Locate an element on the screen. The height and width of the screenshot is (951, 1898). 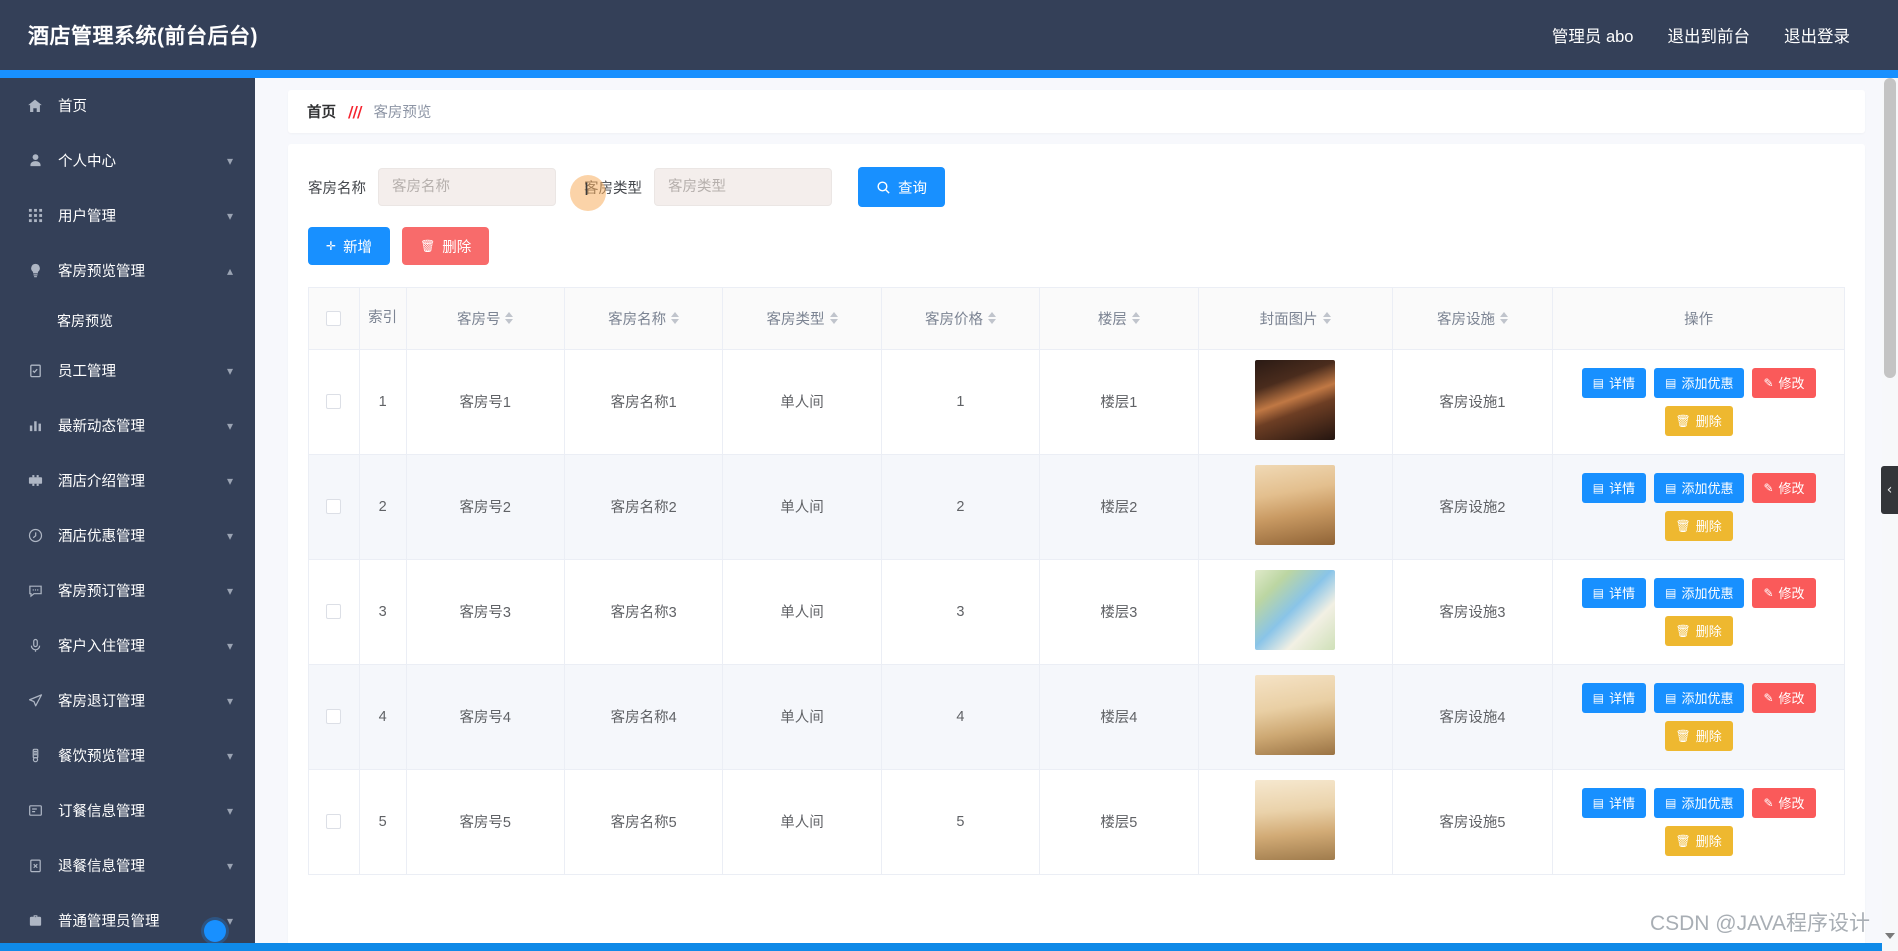
exit-to-frontend-link: 退出到前台 is located at coordinates (1709, 35).